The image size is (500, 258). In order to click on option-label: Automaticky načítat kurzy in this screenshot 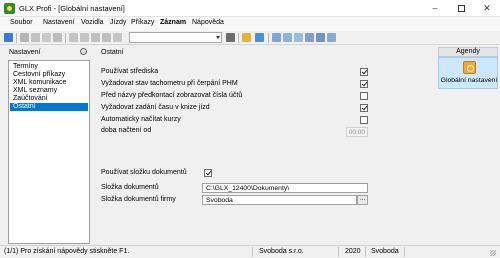, I will do `click(141, 119)`.